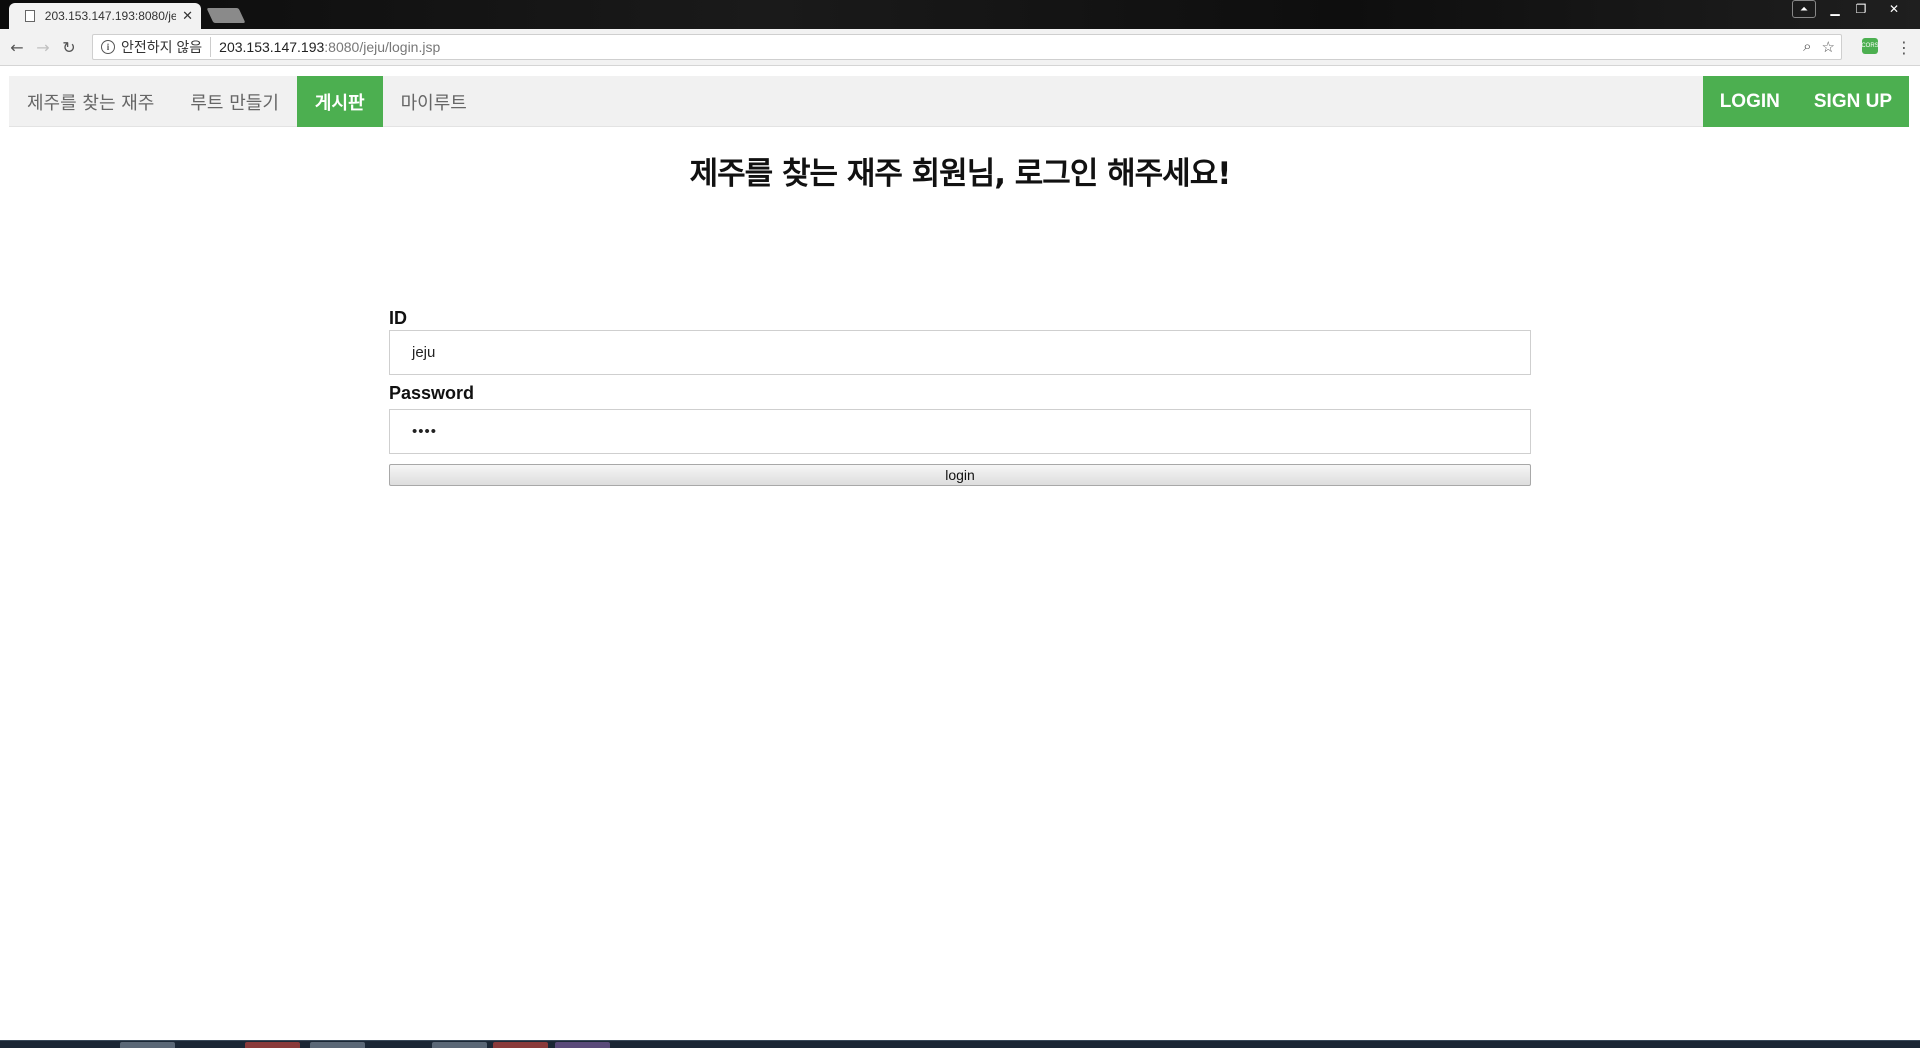 The image size is (1920, 1048). What do you see at coordinates (1835, 9) in the screenshot?
I see `minimize-icon: ▁` at bounding box center [1835, 9].